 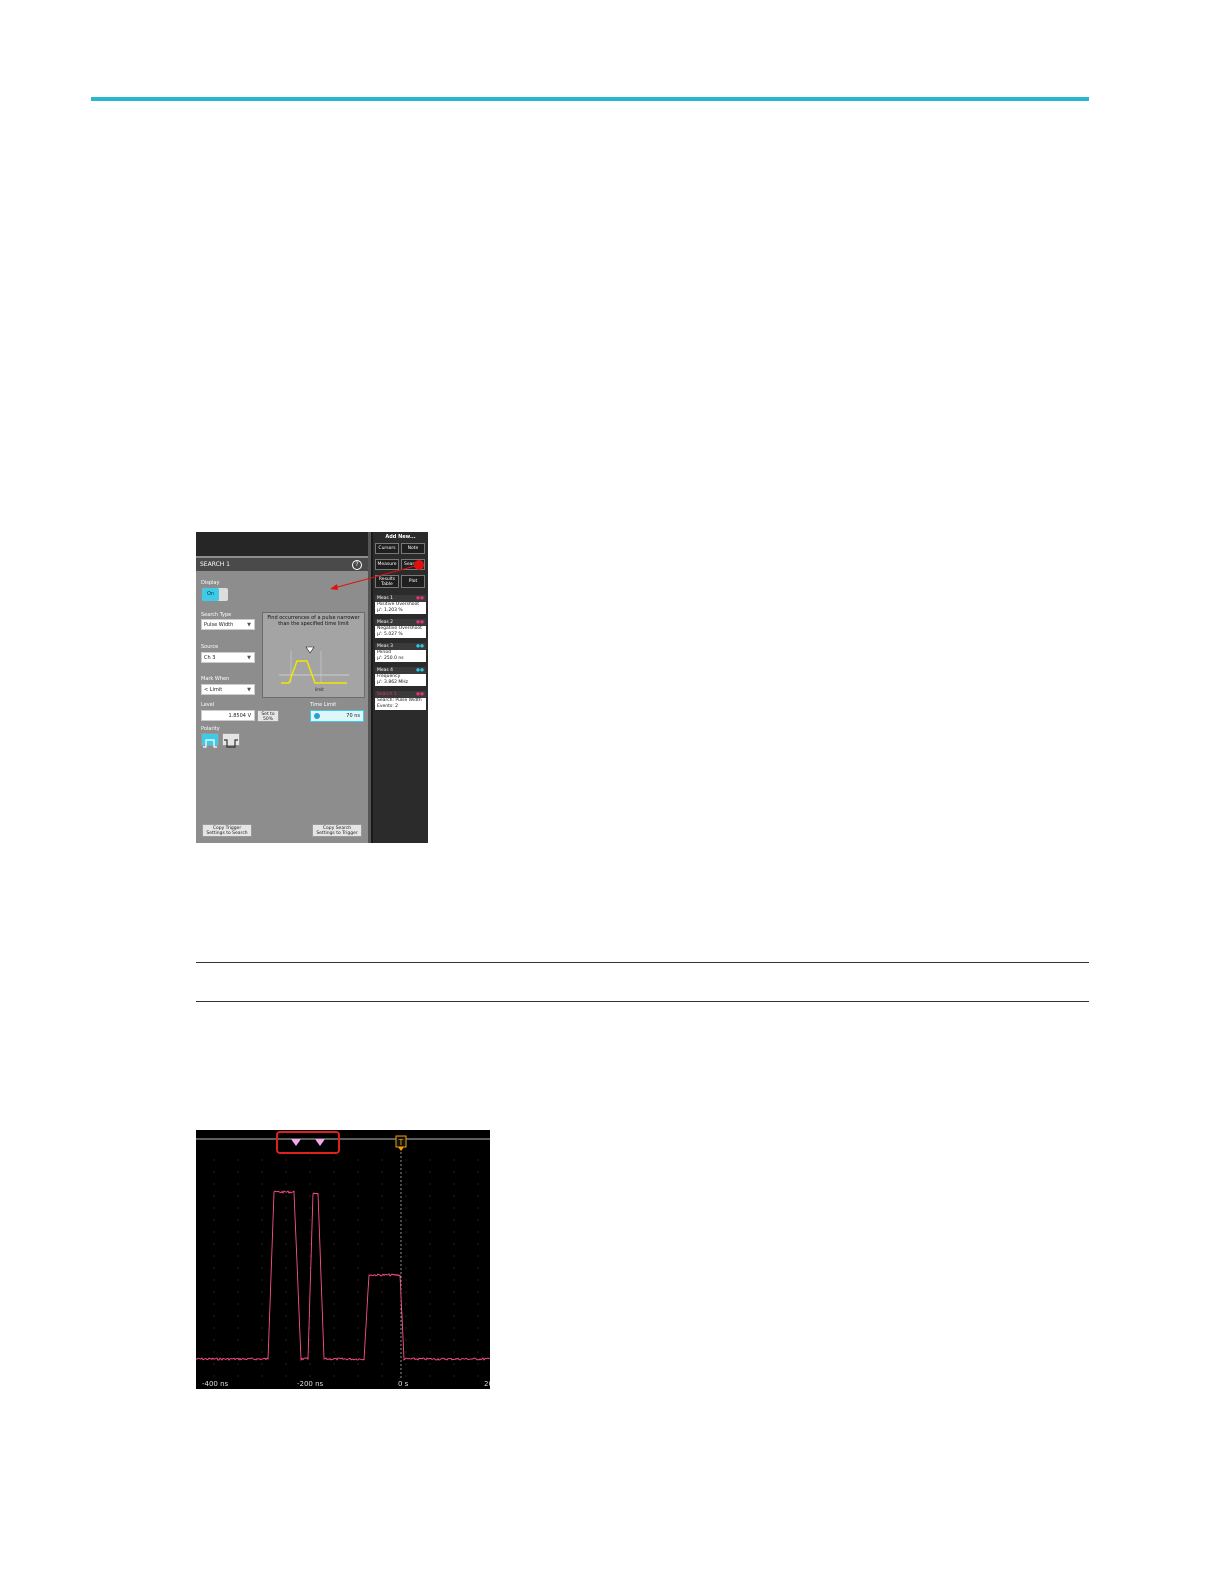 What do you see at coordinates (373, 577) in the screenshot?
I see `callout-arrow-icon` at bounding box center [373, 577].